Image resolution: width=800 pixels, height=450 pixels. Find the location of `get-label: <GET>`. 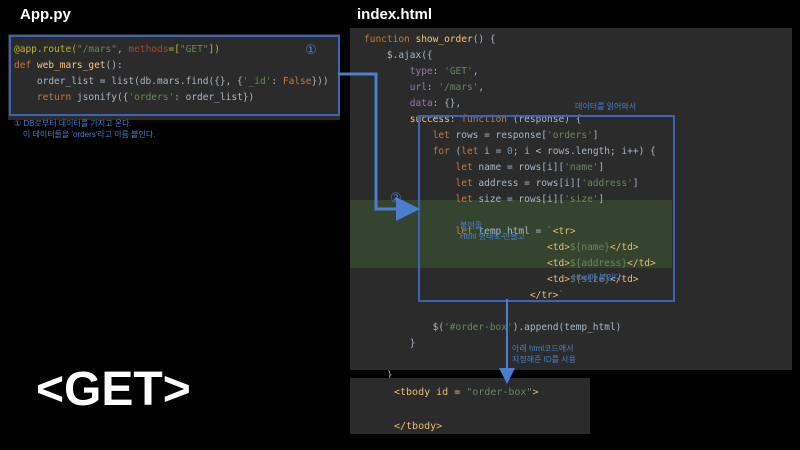

get-label: <GET> is located at coordinates (113, 389).